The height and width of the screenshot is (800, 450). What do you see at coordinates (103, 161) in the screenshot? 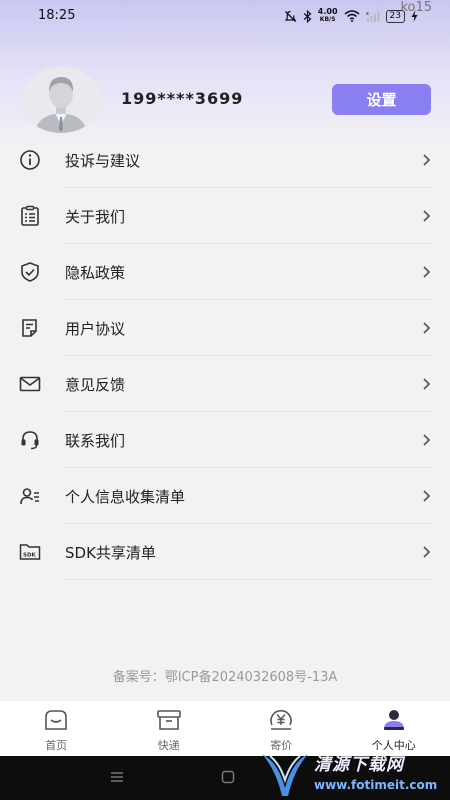
I see `menu-item-label: 投诉与建议` at bounding box center [103, 161].